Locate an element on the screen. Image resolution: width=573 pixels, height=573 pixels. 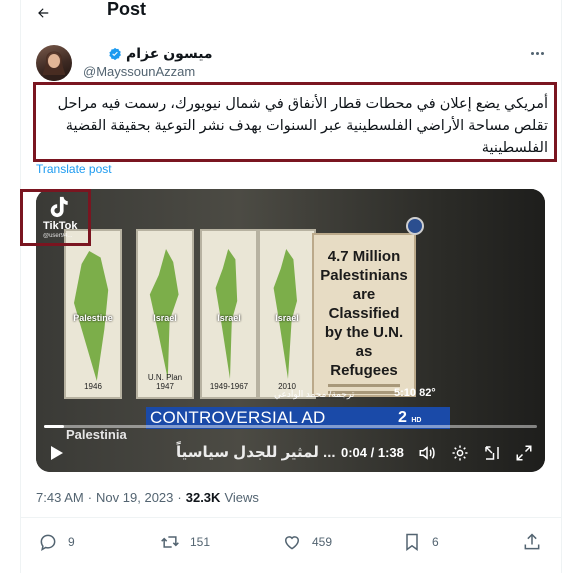
globe-icon is located at coordinates (415, 226).